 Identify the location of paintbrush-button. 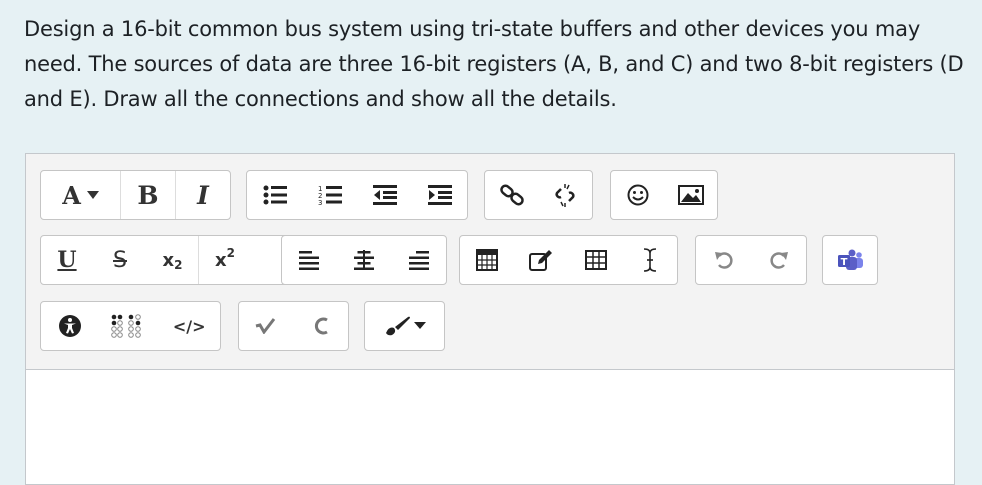
(404, 326).